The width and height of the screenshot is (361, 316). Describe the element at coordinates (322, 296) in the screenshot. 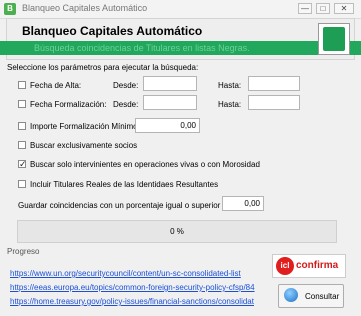

I see `consultar-label: Consultar` at that location.